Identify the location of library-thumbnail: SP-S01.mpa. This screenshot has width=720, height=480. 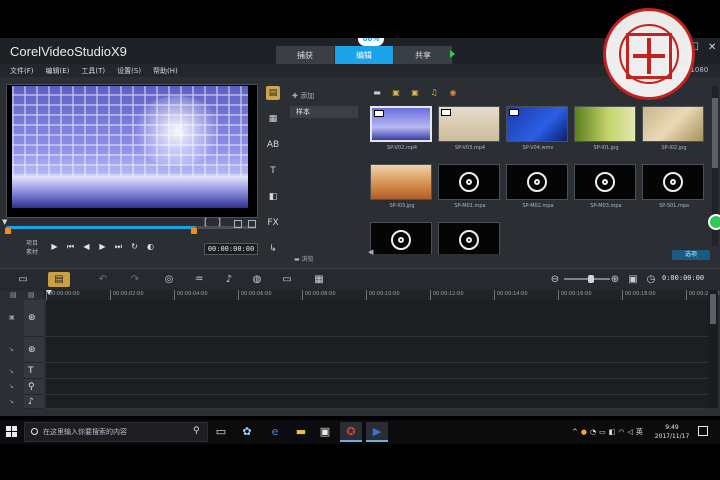
(674, 187).